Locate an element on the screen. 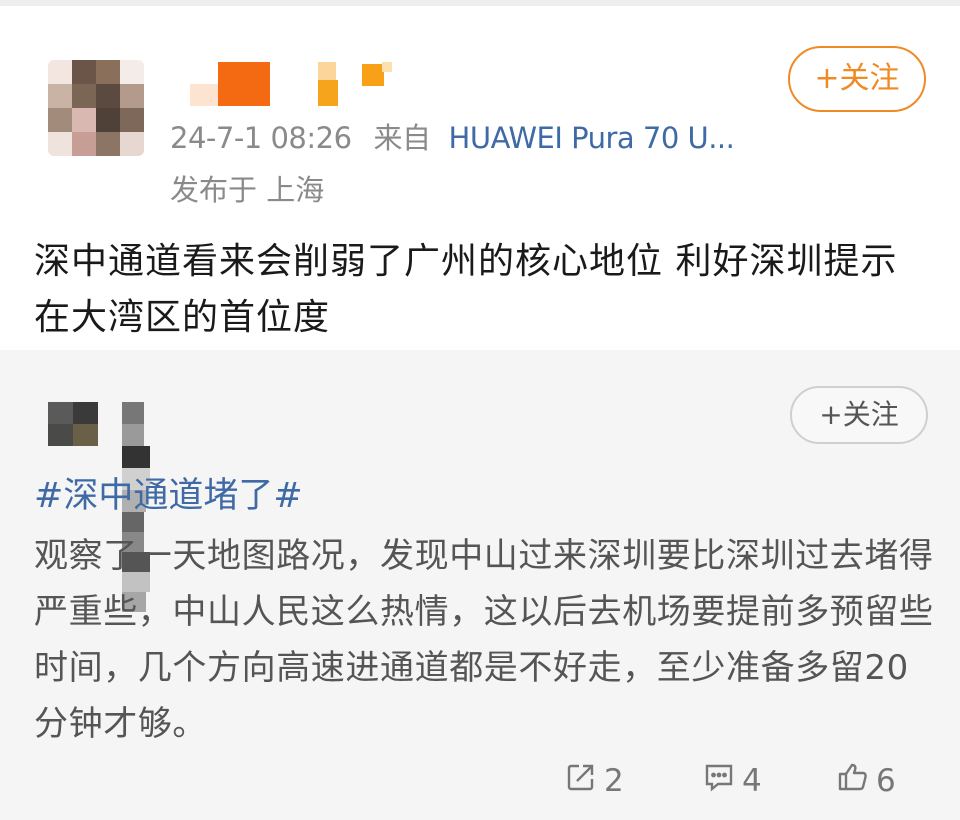  thumbs-up-icon is located at coordinates (856, 781).